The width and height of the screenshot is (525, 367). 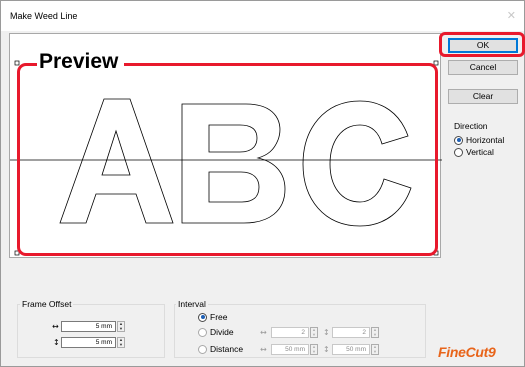 I want to click on ok-button: OK, so click(x=483, y=45).